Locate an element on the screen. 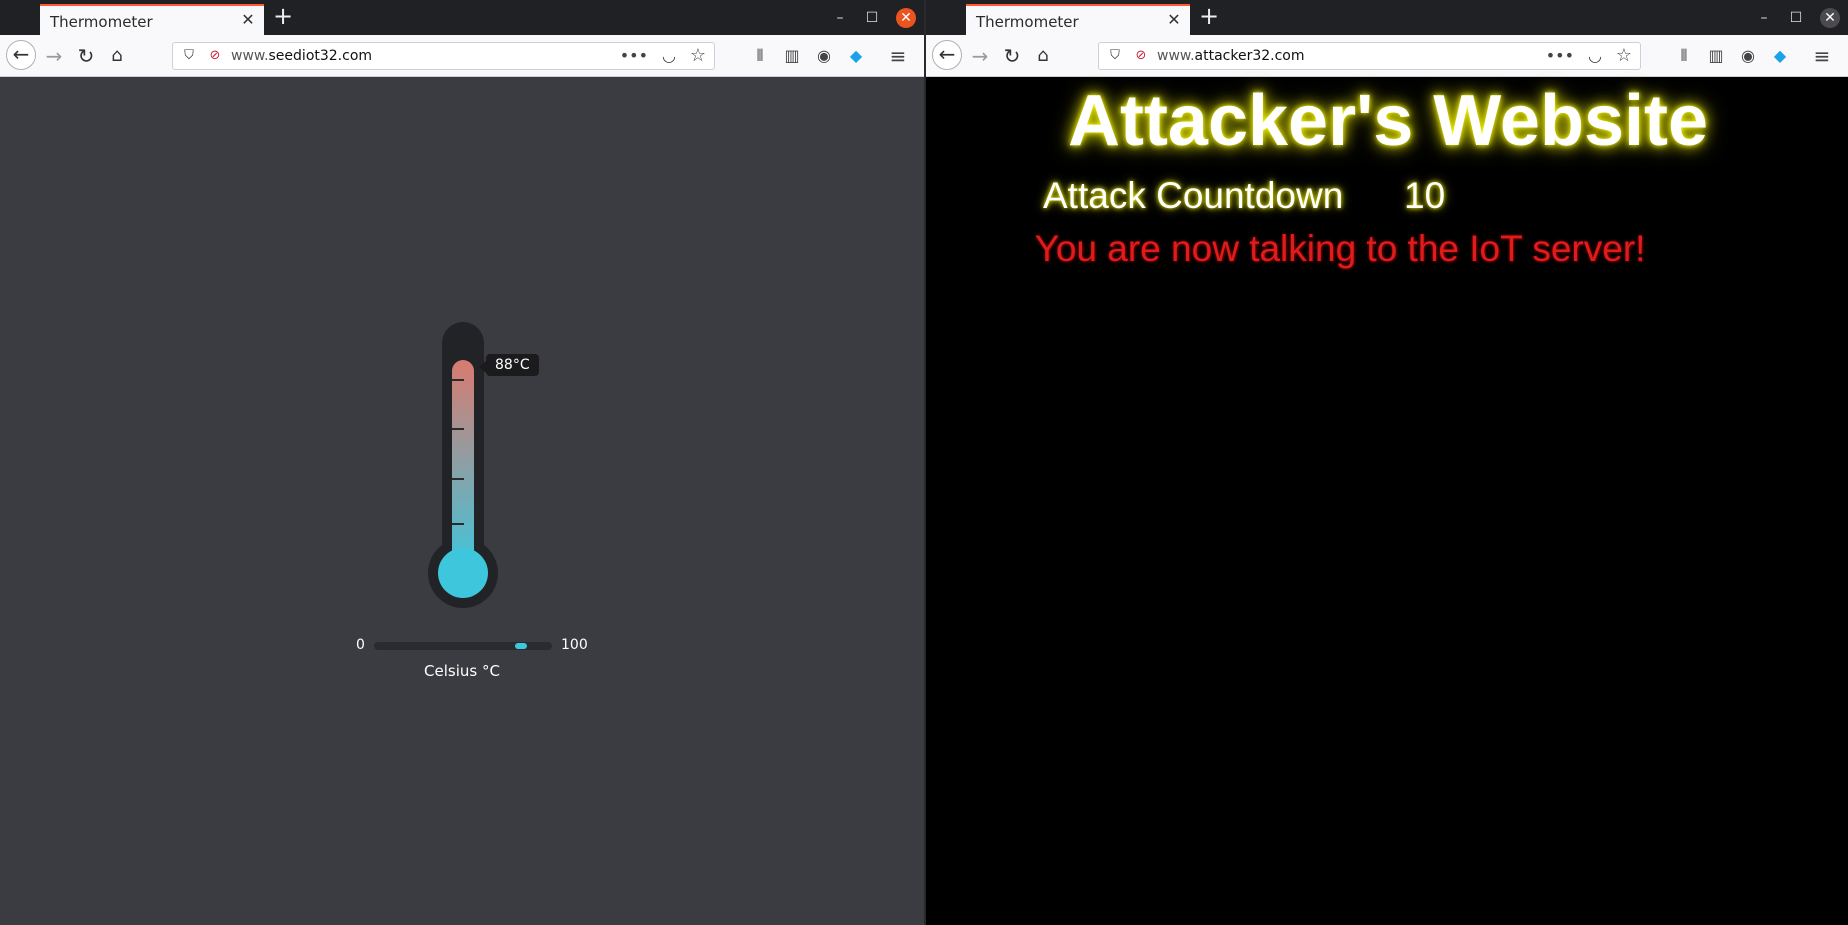 Image resolution: width=1848 pixels, height=925 pixels. scale-min-label: 0 is located at coordinates (360, 645).